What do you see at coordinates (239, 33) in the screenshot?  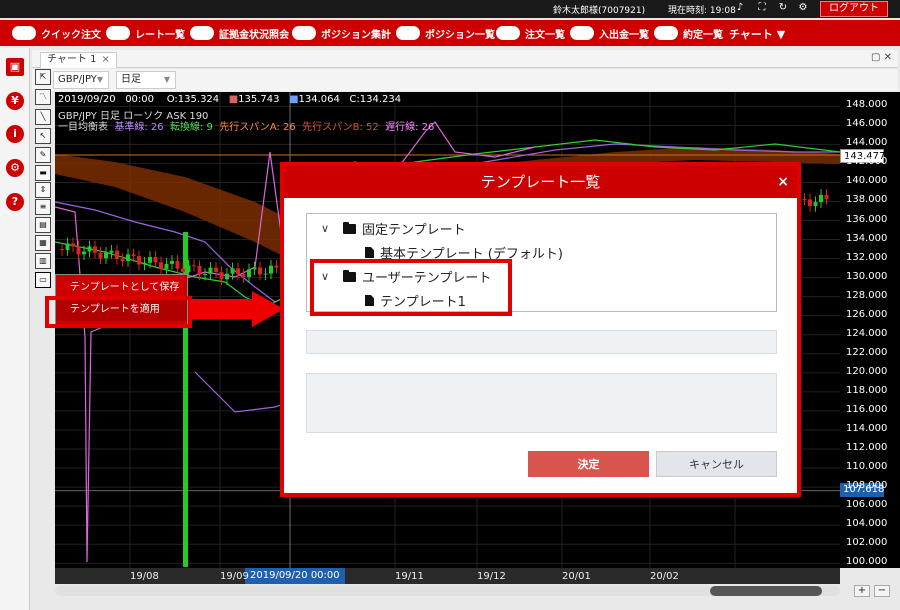 I see `menu-margin-status: 証拠金状況照会` at bounding box center [239, 33].